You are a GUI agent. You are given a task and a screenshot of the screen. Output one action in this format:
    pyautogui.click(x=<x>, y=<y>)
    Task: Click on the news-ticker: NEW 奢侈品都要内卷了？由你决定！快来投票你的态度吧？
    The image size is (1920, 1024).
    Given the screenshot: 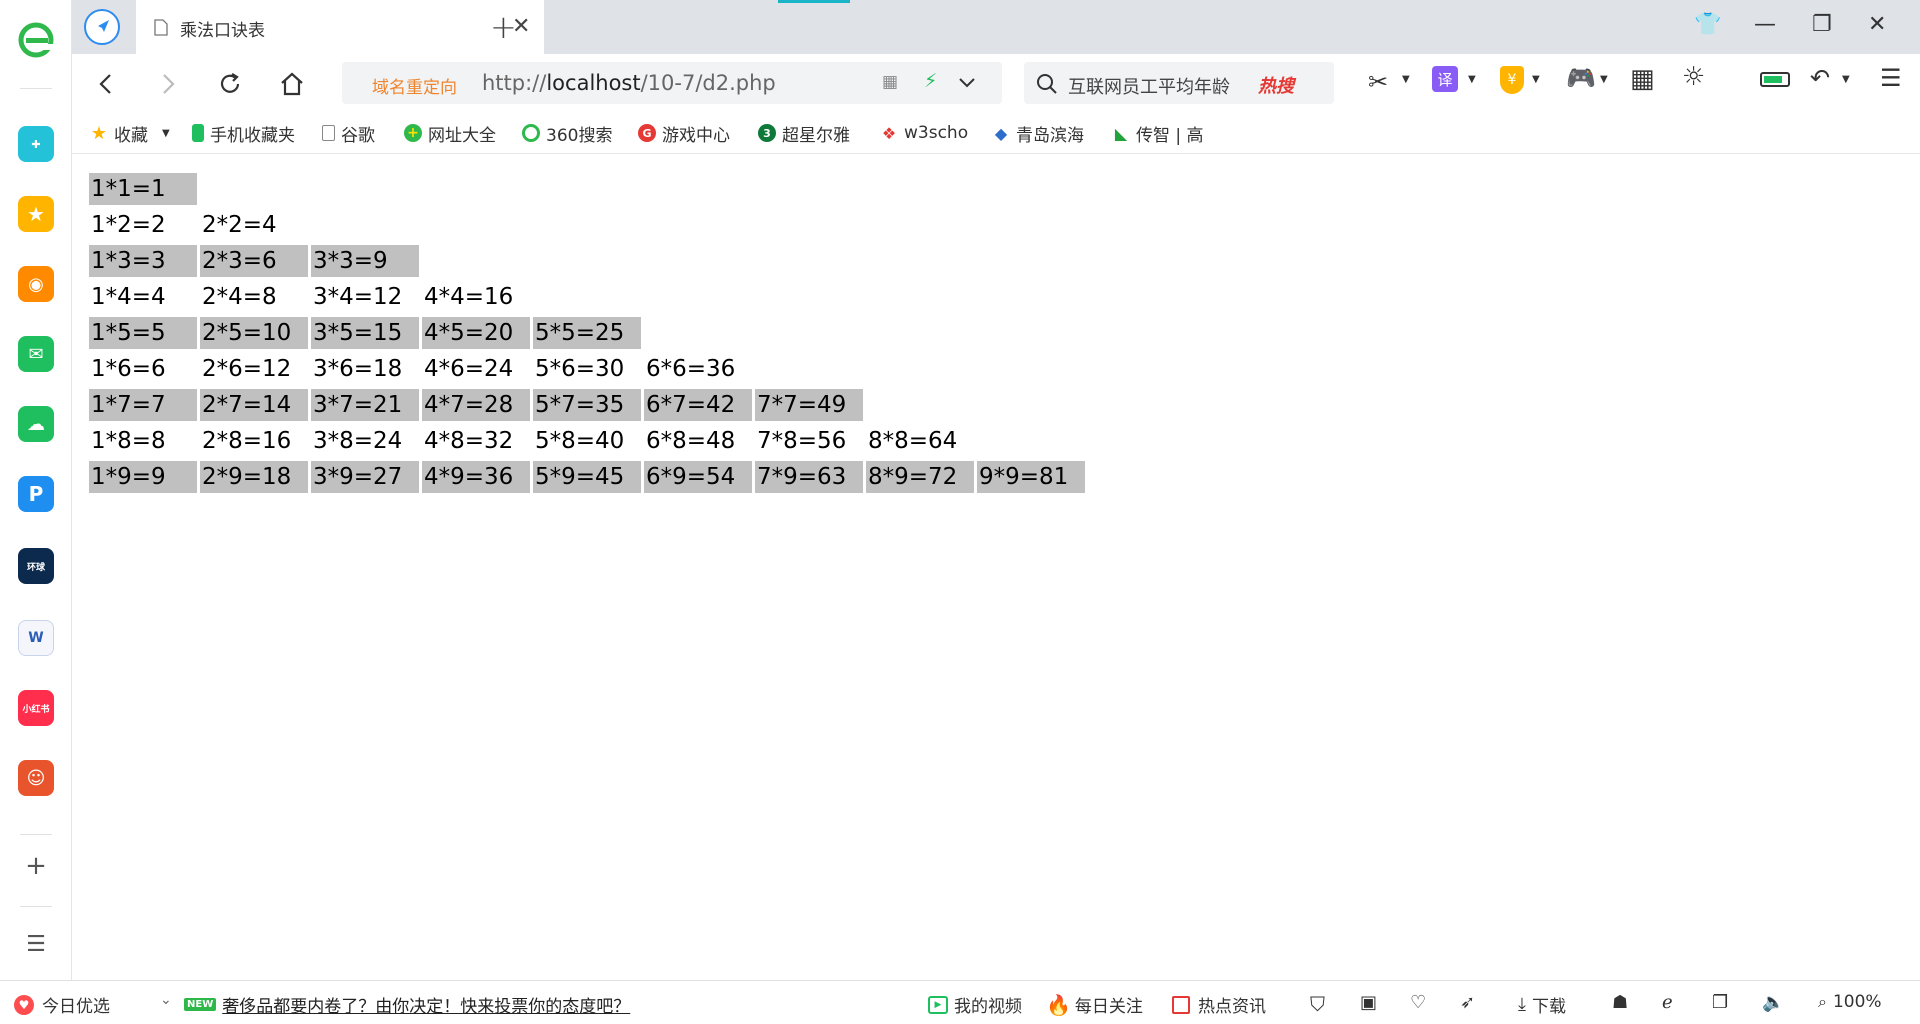 What is the action you would take?
    pyautogui.click(x=407, y=1004)
    